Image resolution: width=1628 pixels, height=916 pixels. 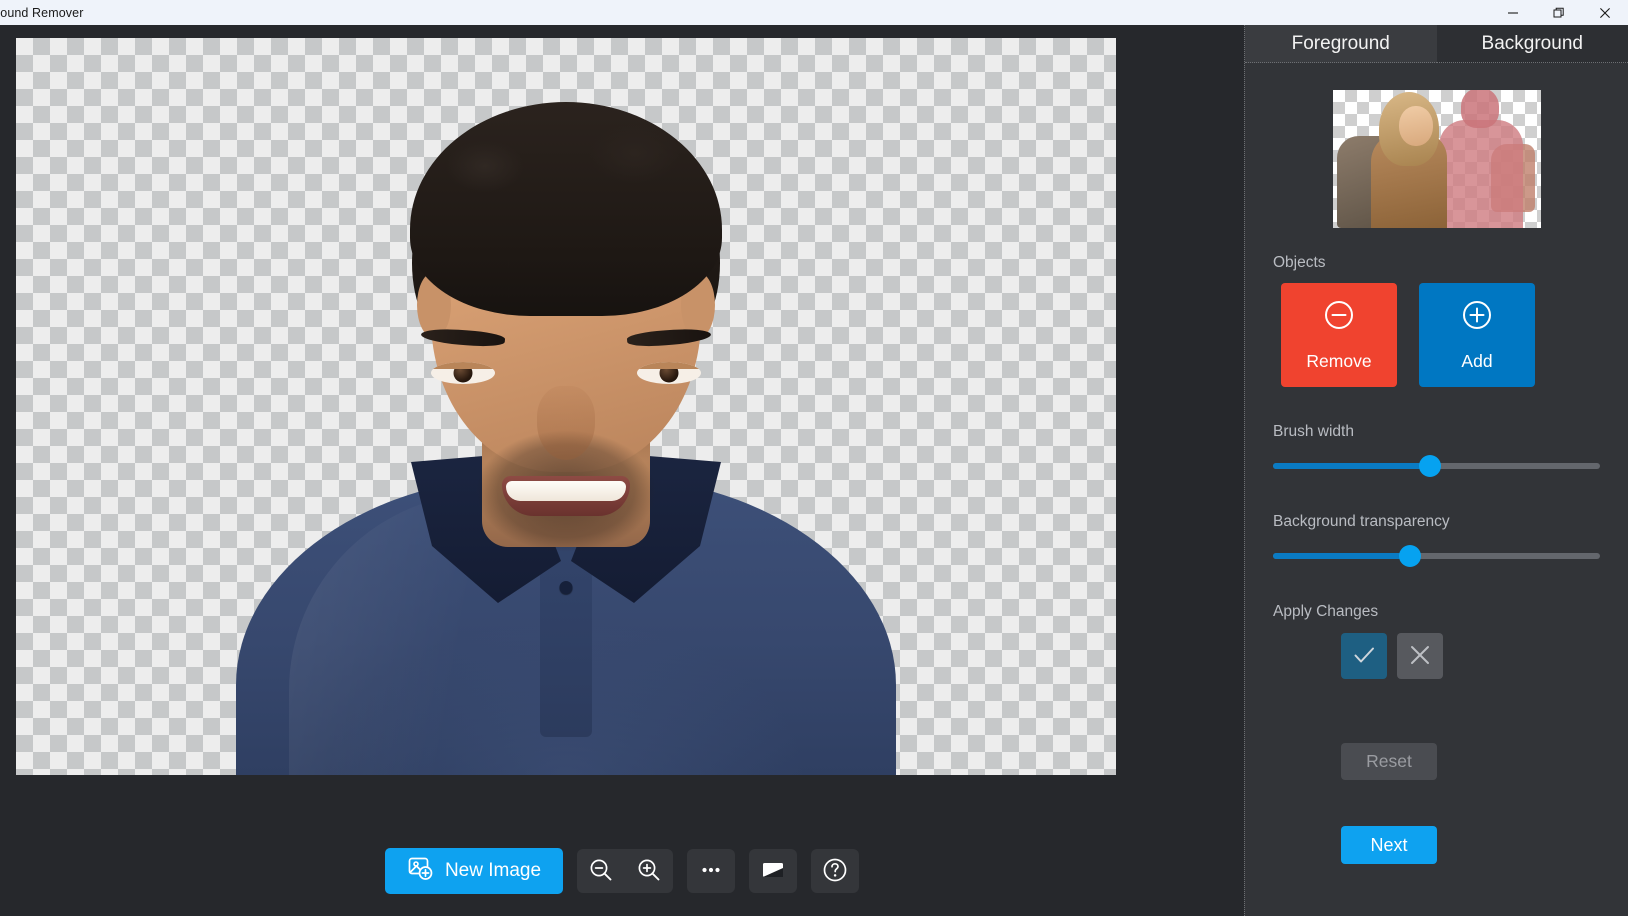 I want to click on remove-object-button: Remove, so click(x=1339, y=335).